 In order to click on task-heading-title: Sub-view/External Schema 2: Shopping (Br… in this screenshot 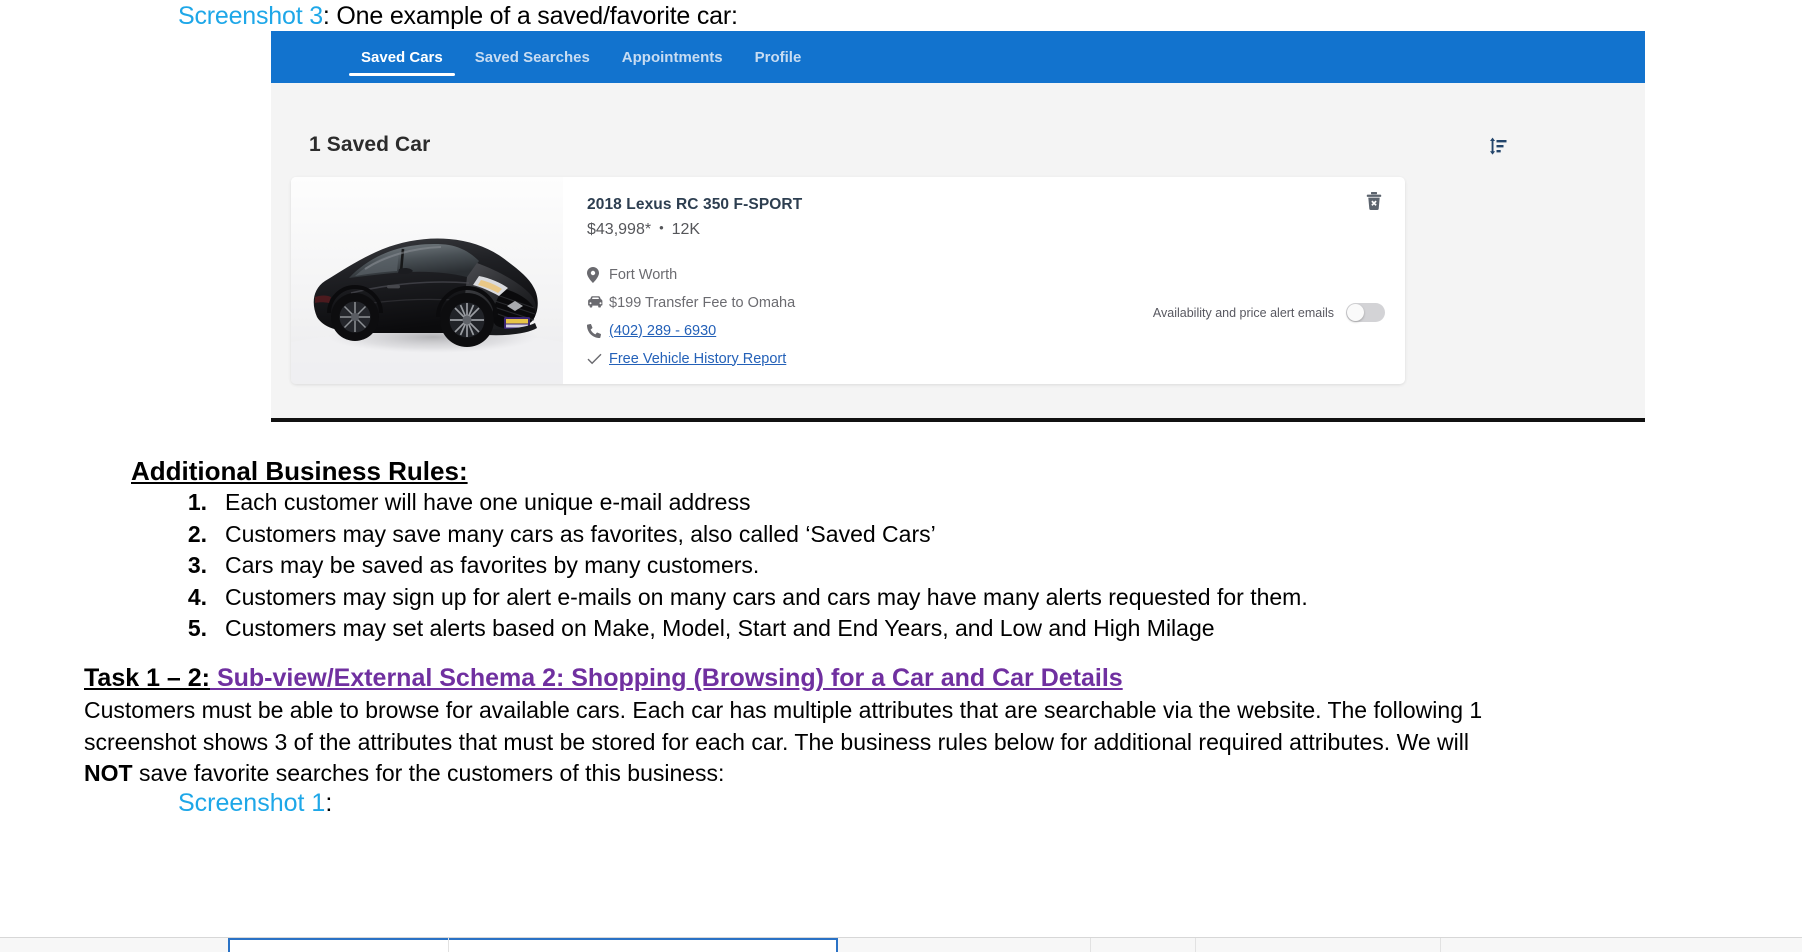, I will do `click(666, 678)`.